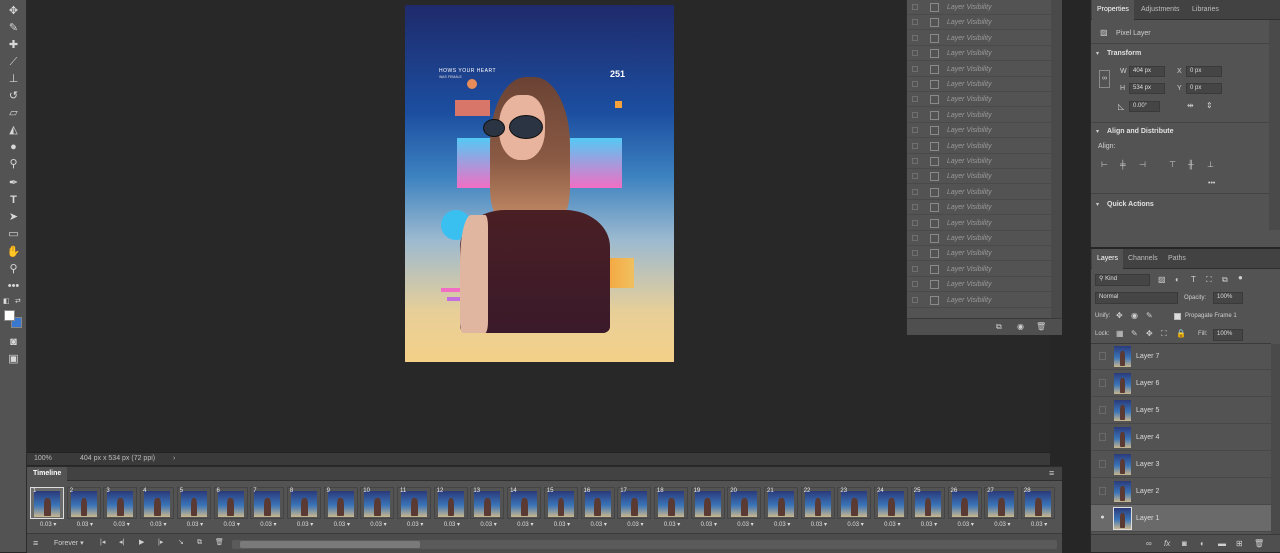  I want to click on zoom-icon: ⚲, so click(13, 269).